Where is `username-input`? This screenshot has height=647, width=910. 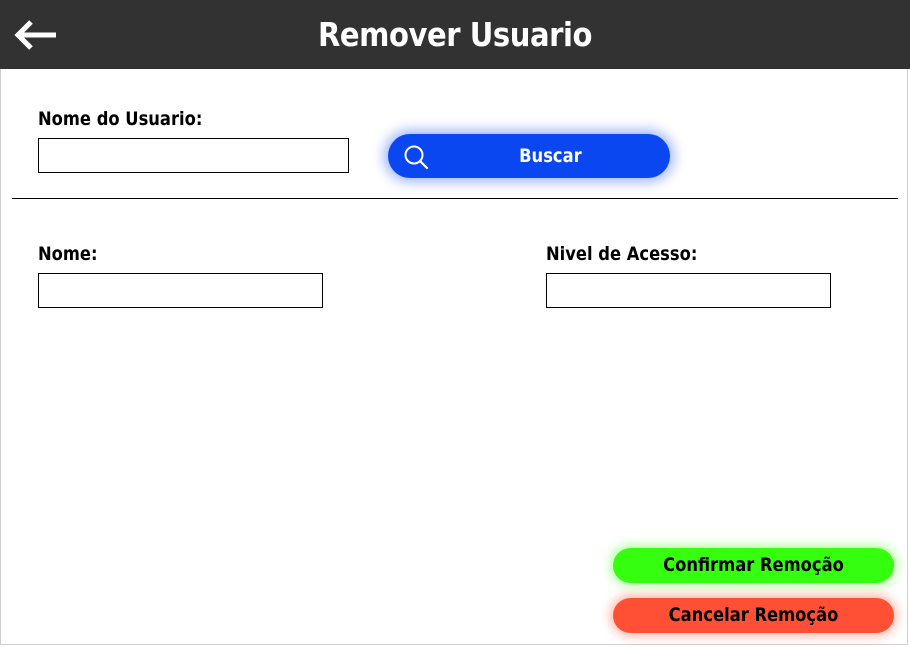 username-input is located at coordinates (193, 155).